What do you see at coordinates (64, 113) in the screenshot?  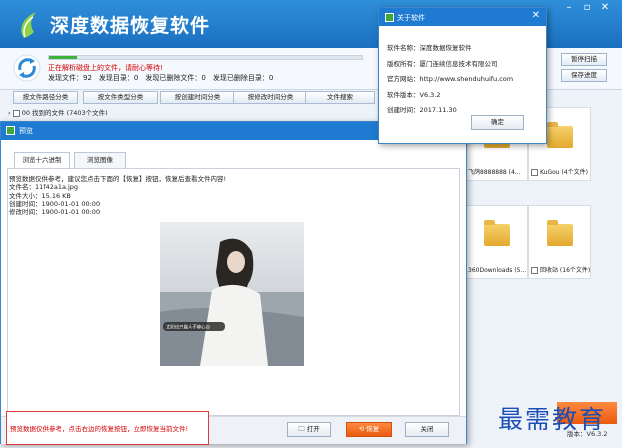 I see `tree-root-label: 00 找到的文件 (7403个文件)` at bounding box center [64, 113].